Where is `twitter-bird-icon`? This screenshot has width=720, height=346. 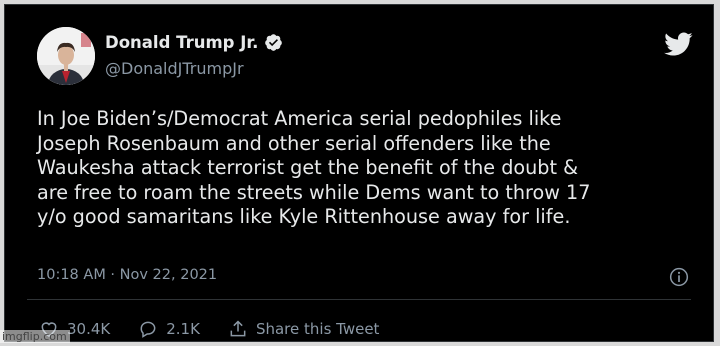
twitter-bird-icon is located at coordinates (678, 44).